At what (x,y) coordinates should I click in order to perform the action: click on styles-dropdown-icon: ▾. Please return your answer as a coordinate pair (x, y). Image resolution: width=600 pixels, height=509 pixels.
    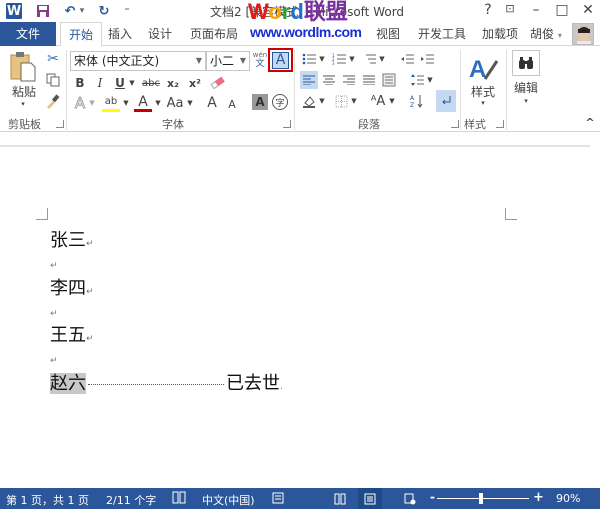
    Looking at the image, I should click on (483, 103).